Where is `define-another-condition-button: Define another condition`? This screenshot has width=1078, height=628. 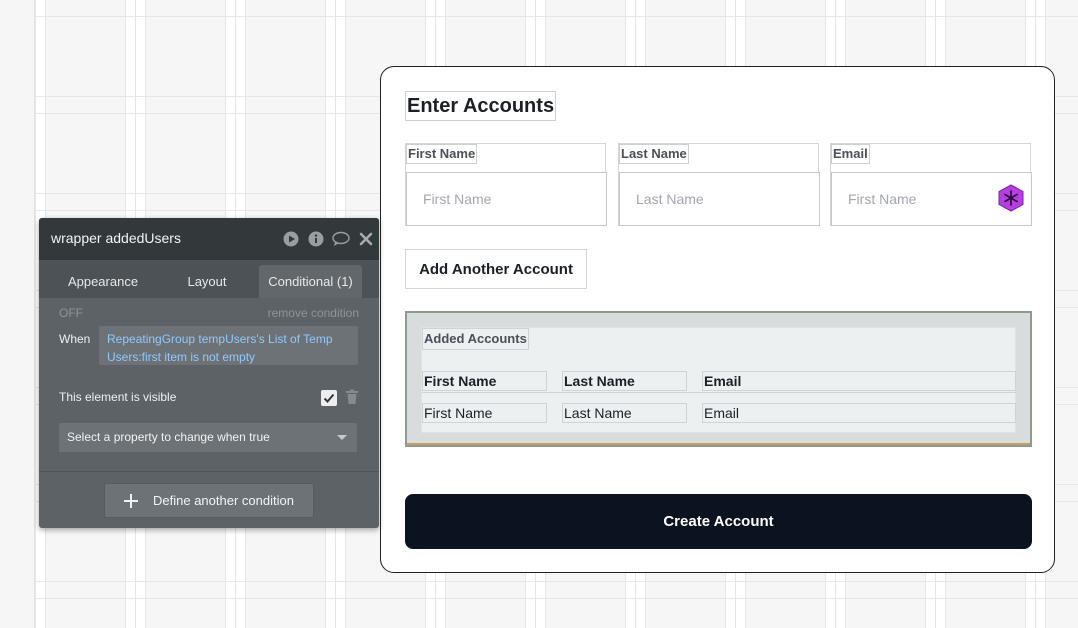 define-another-condition-button: Define another condition is located at coordinates (209, 500).